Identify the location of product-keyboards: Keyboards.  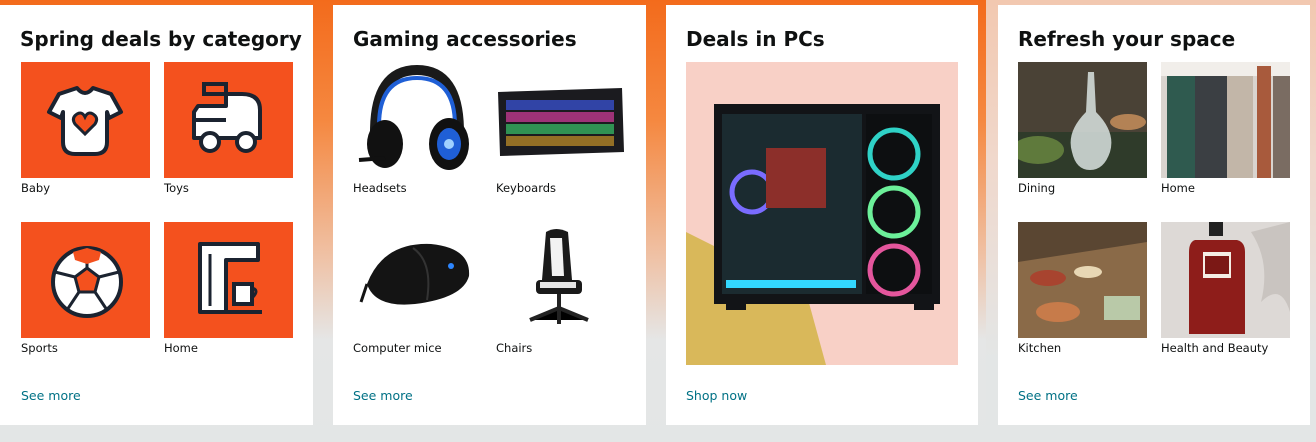
(560, 128).